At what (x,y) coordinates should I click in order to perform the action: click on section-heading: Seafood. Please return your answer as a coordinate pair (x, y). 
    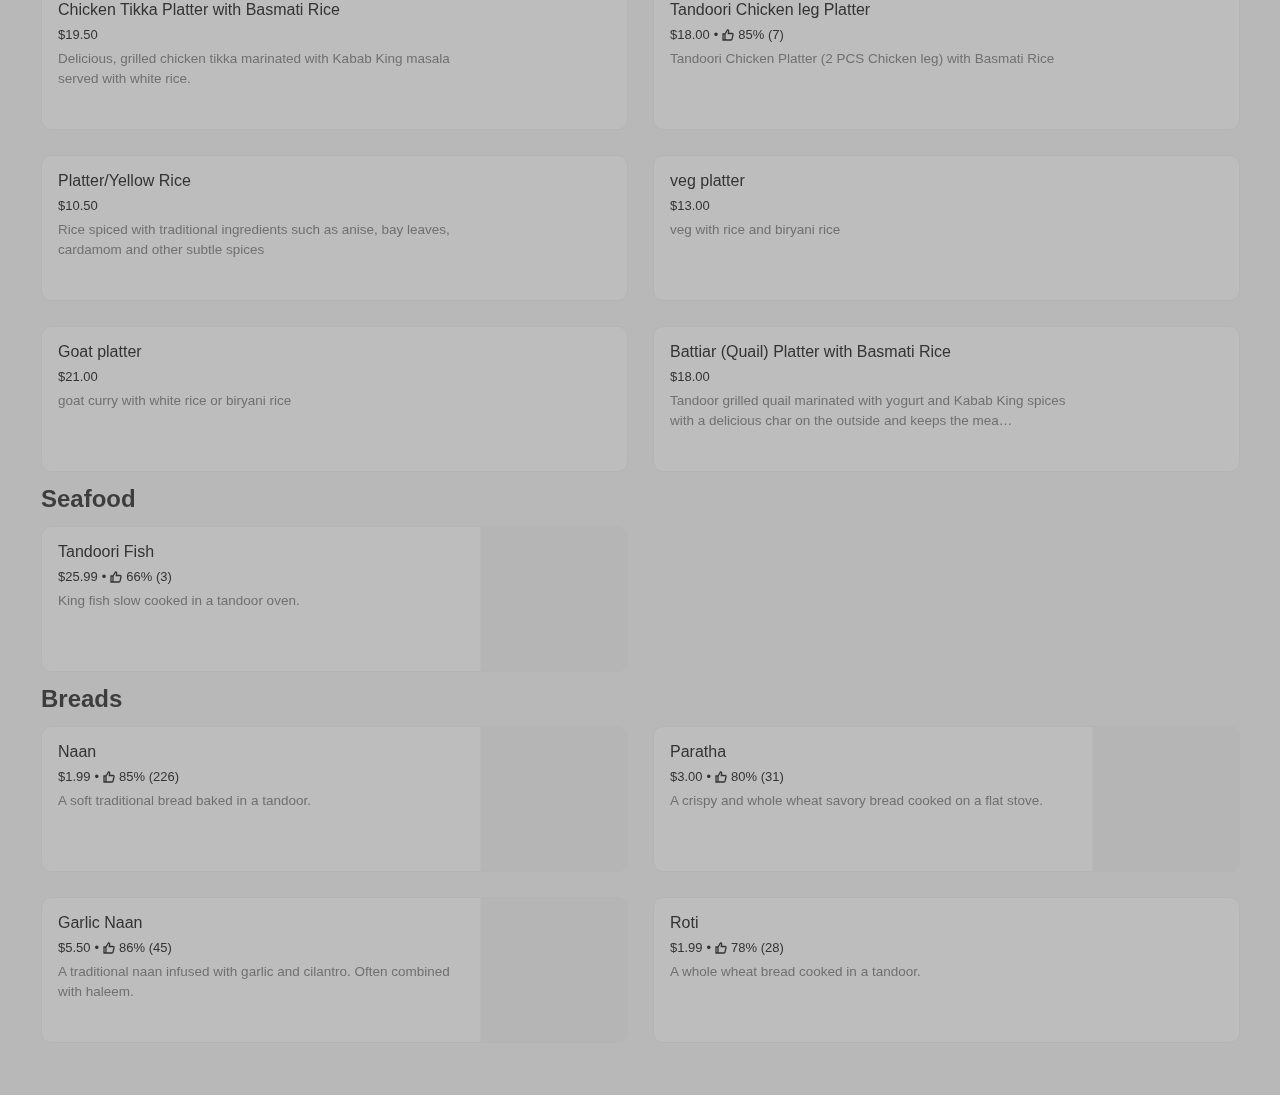
    Looking at the image, I should click on (89, 499).